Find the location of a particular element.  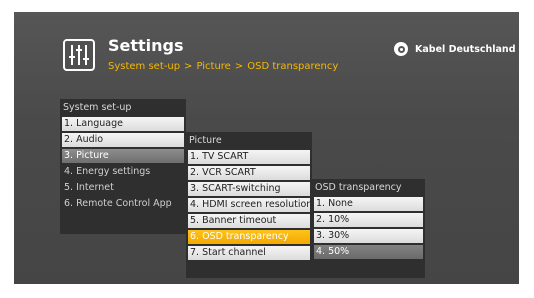

menu-item-audio: 2. Audio is located at coordinates (123, 140).